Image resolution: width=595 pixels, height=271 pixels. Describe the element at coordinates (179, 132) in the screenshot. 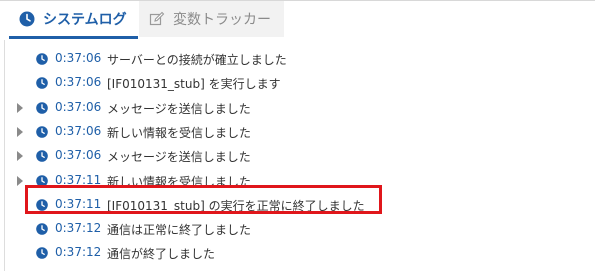

I see `log-message: 新しい情報を受信しました` at that location.